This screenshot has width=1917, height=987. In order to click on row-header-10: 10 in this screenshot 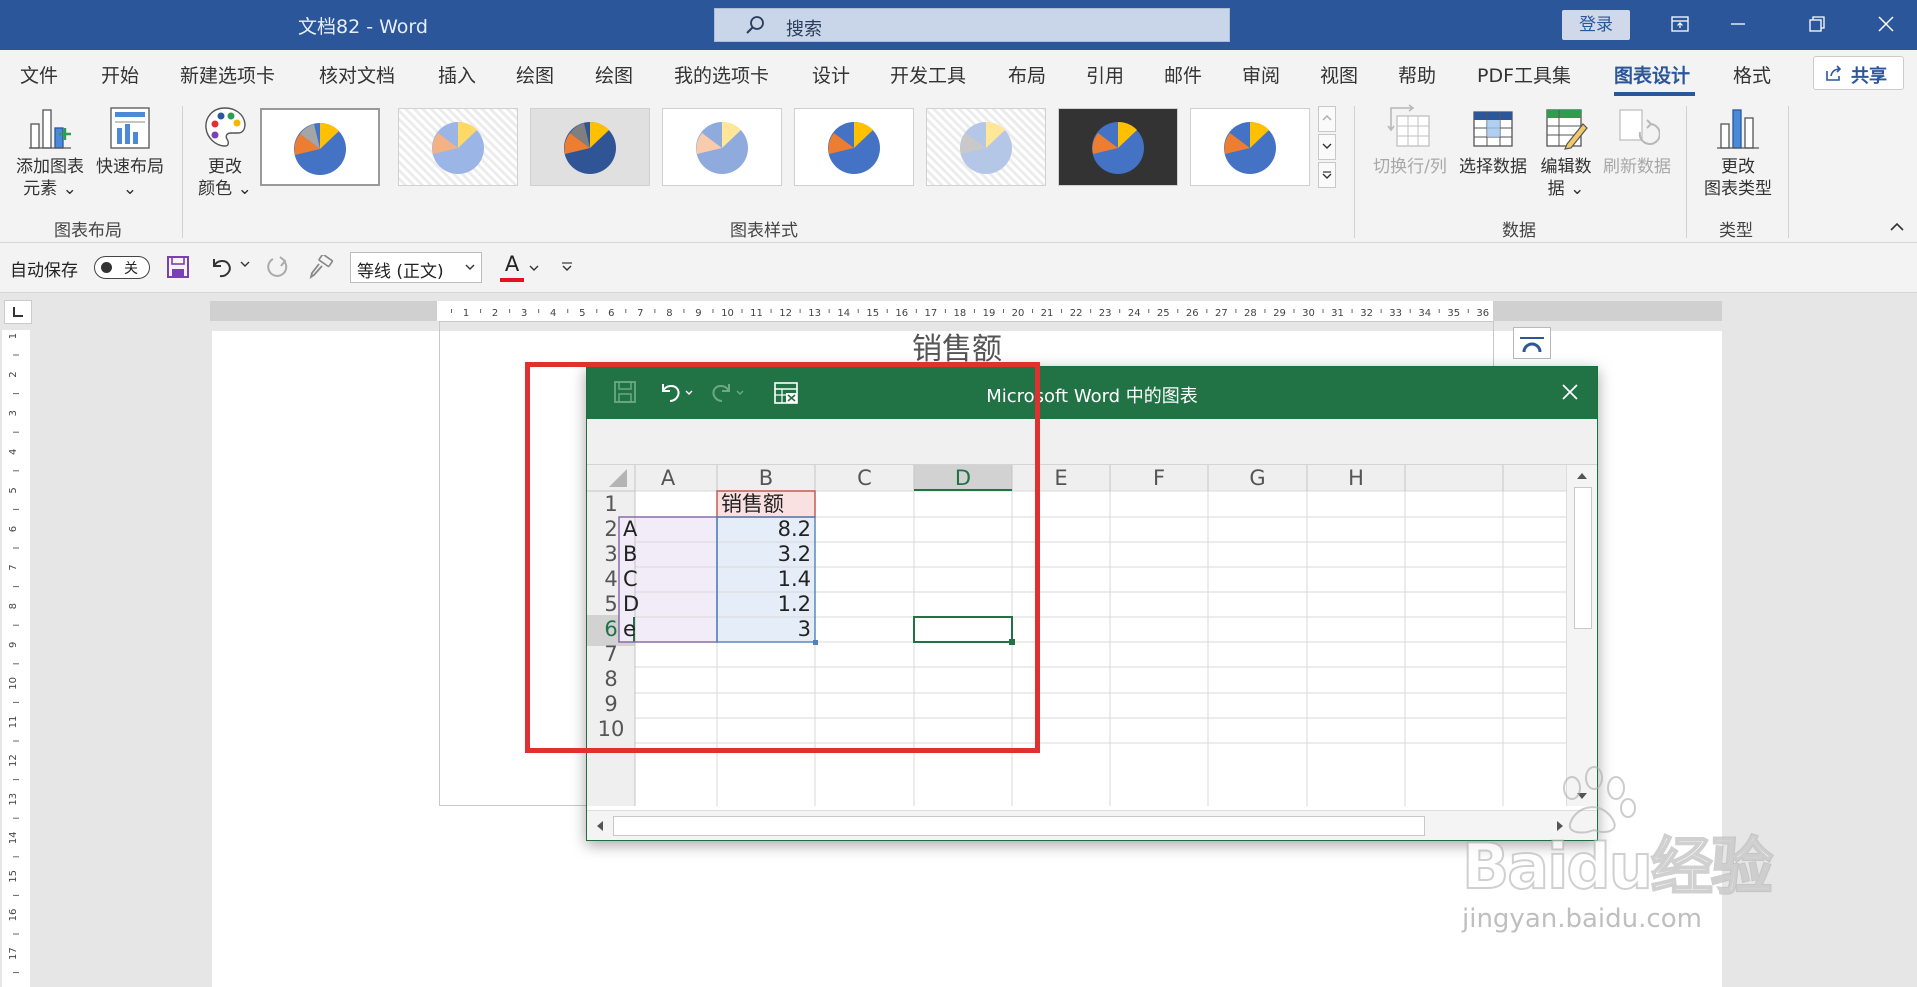, I will do `click(611, 729)`.